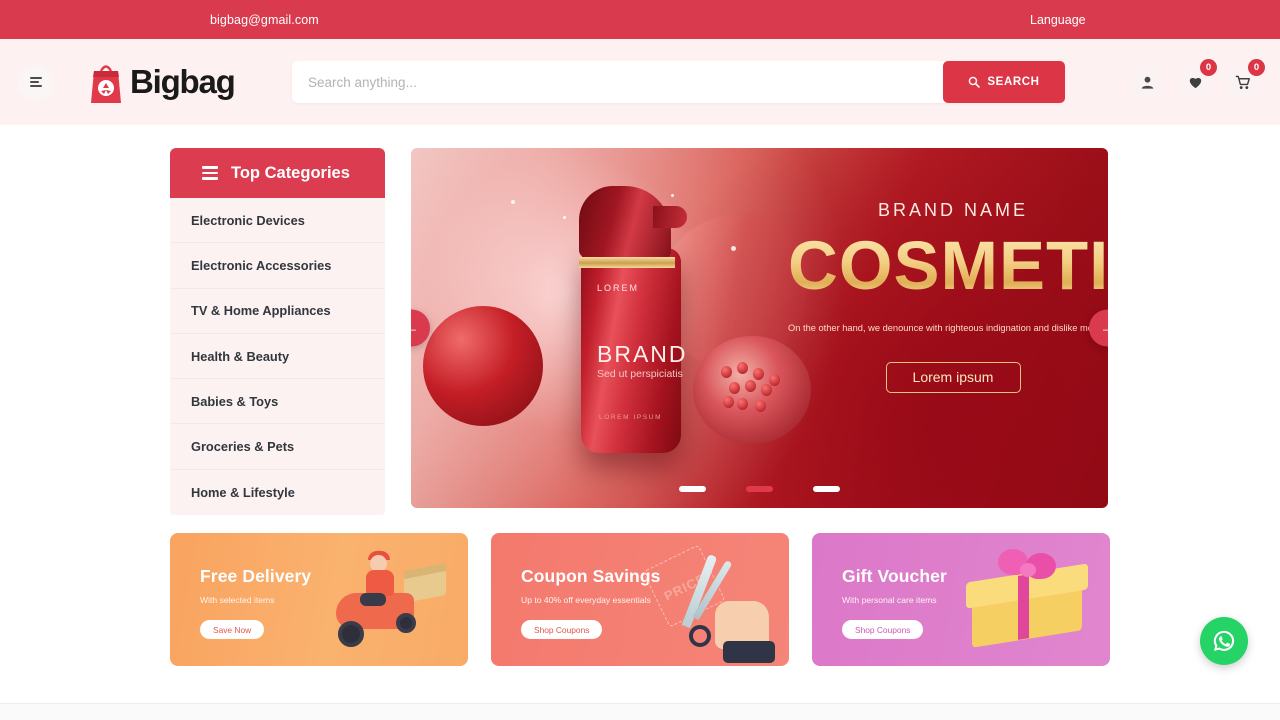 This screenshot has height=720, width=1280. Describe the element at coordinates (290, 172) in the screenshot. I see `category-header-title: Top Categories` at that location.